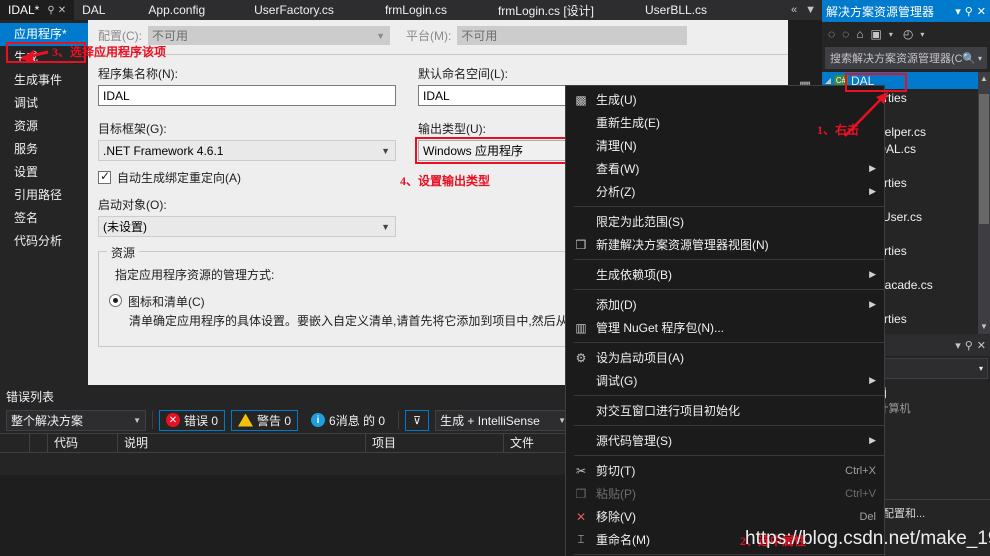 The image size is (990, 556). I want to click on tab-list-dropdown-icon: ▼, so click(810, 10).